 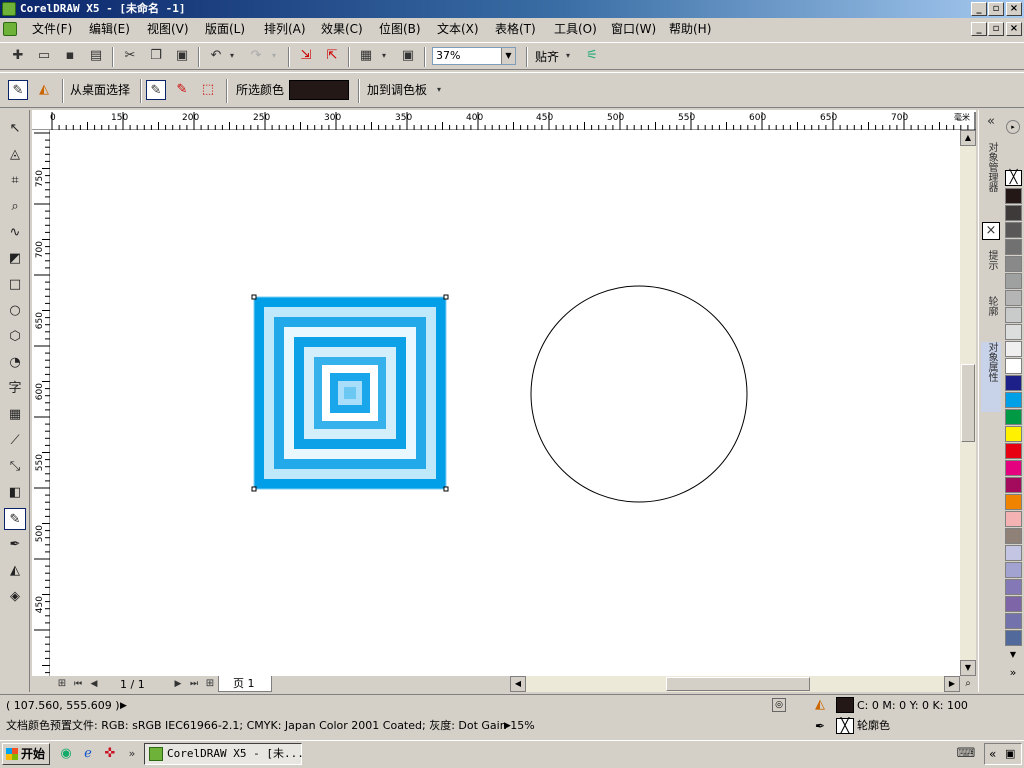 I want to click on doc-restore-button: ▫, so click(x=996, y=29).